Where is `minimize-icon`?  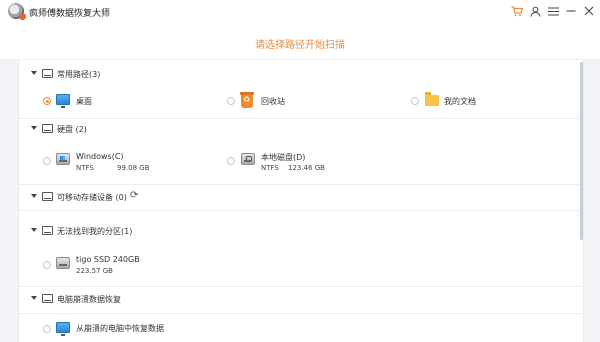 minimize-icon is located at coordinates (571, 11).